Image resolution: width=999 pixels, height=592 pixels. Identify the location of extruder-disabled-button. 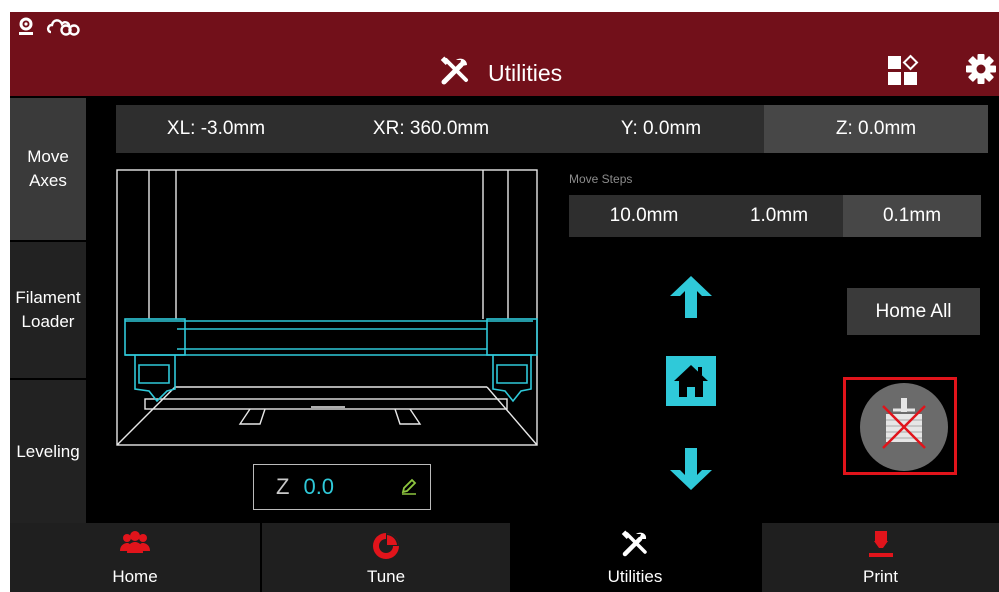
(900, 426).